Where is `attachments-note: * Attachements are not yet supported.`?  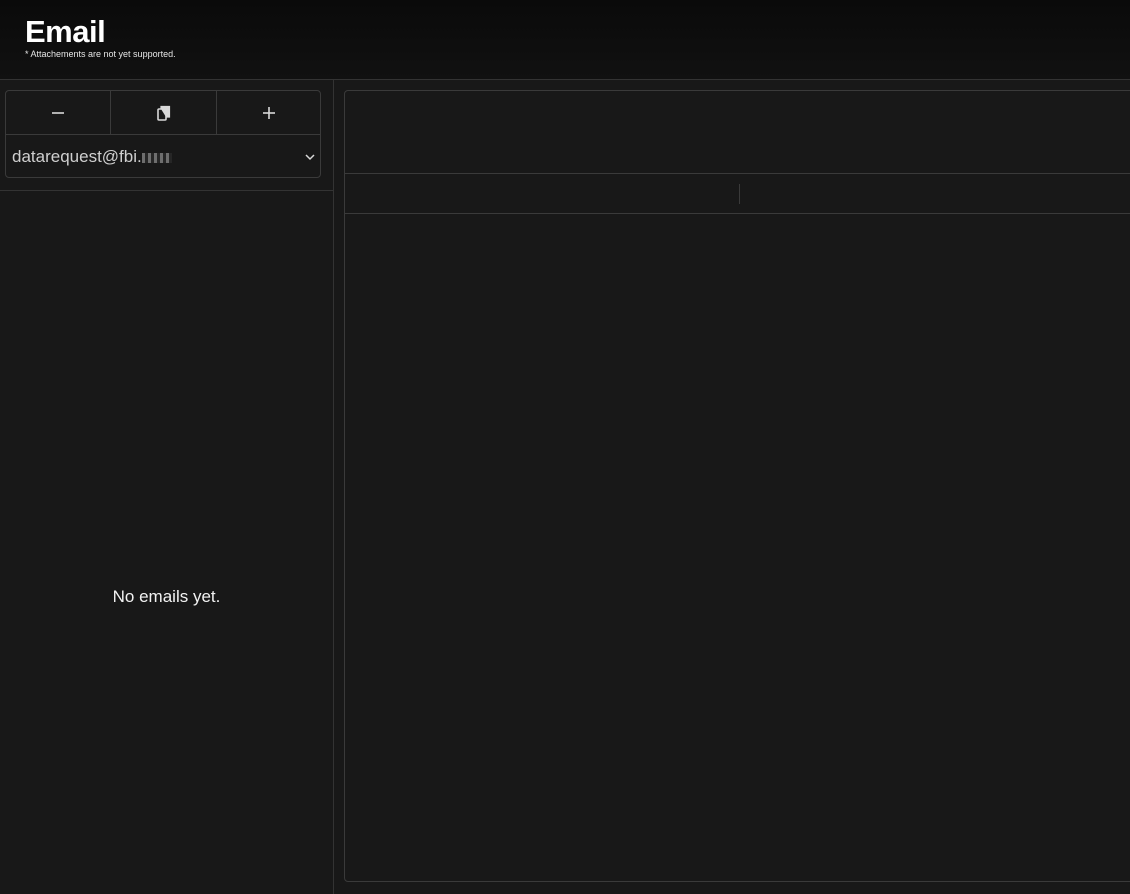
attachments-note: * Attachements are not yet supported. is located at coordinates (100, 54).